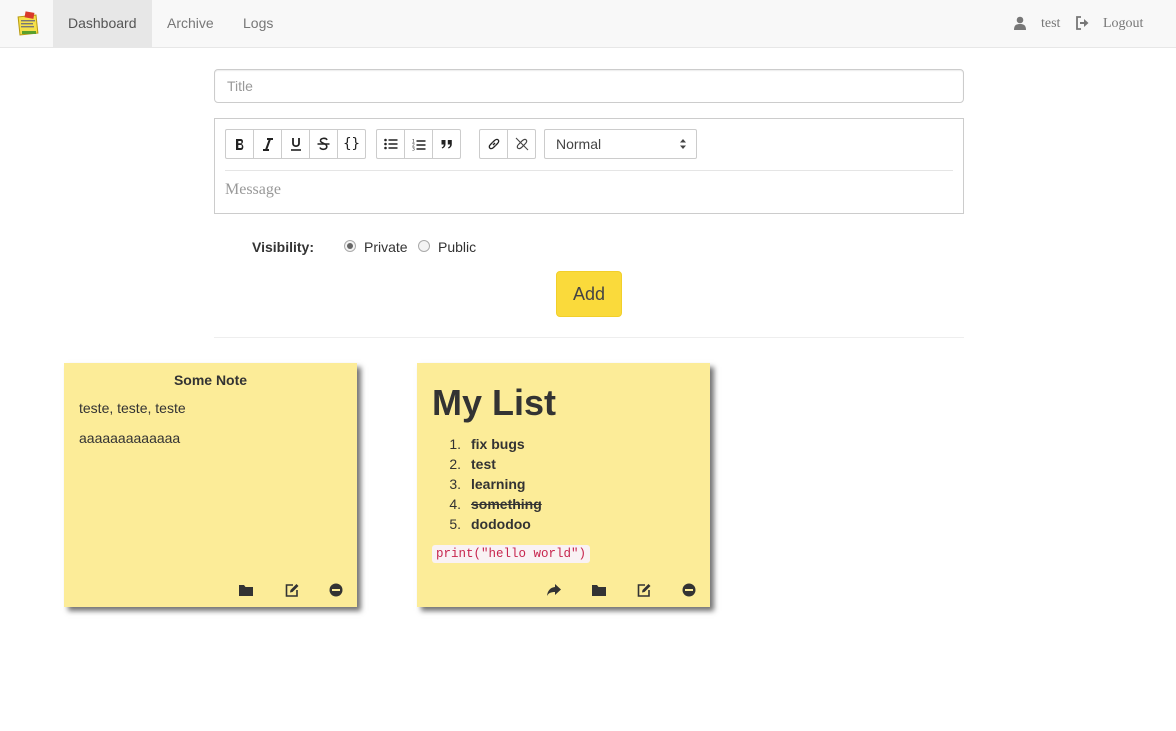 This screenshot has height=731, width=1176. I want to click on note-paragraph: aaaaaaaaaaaaa, so click(130, 438).